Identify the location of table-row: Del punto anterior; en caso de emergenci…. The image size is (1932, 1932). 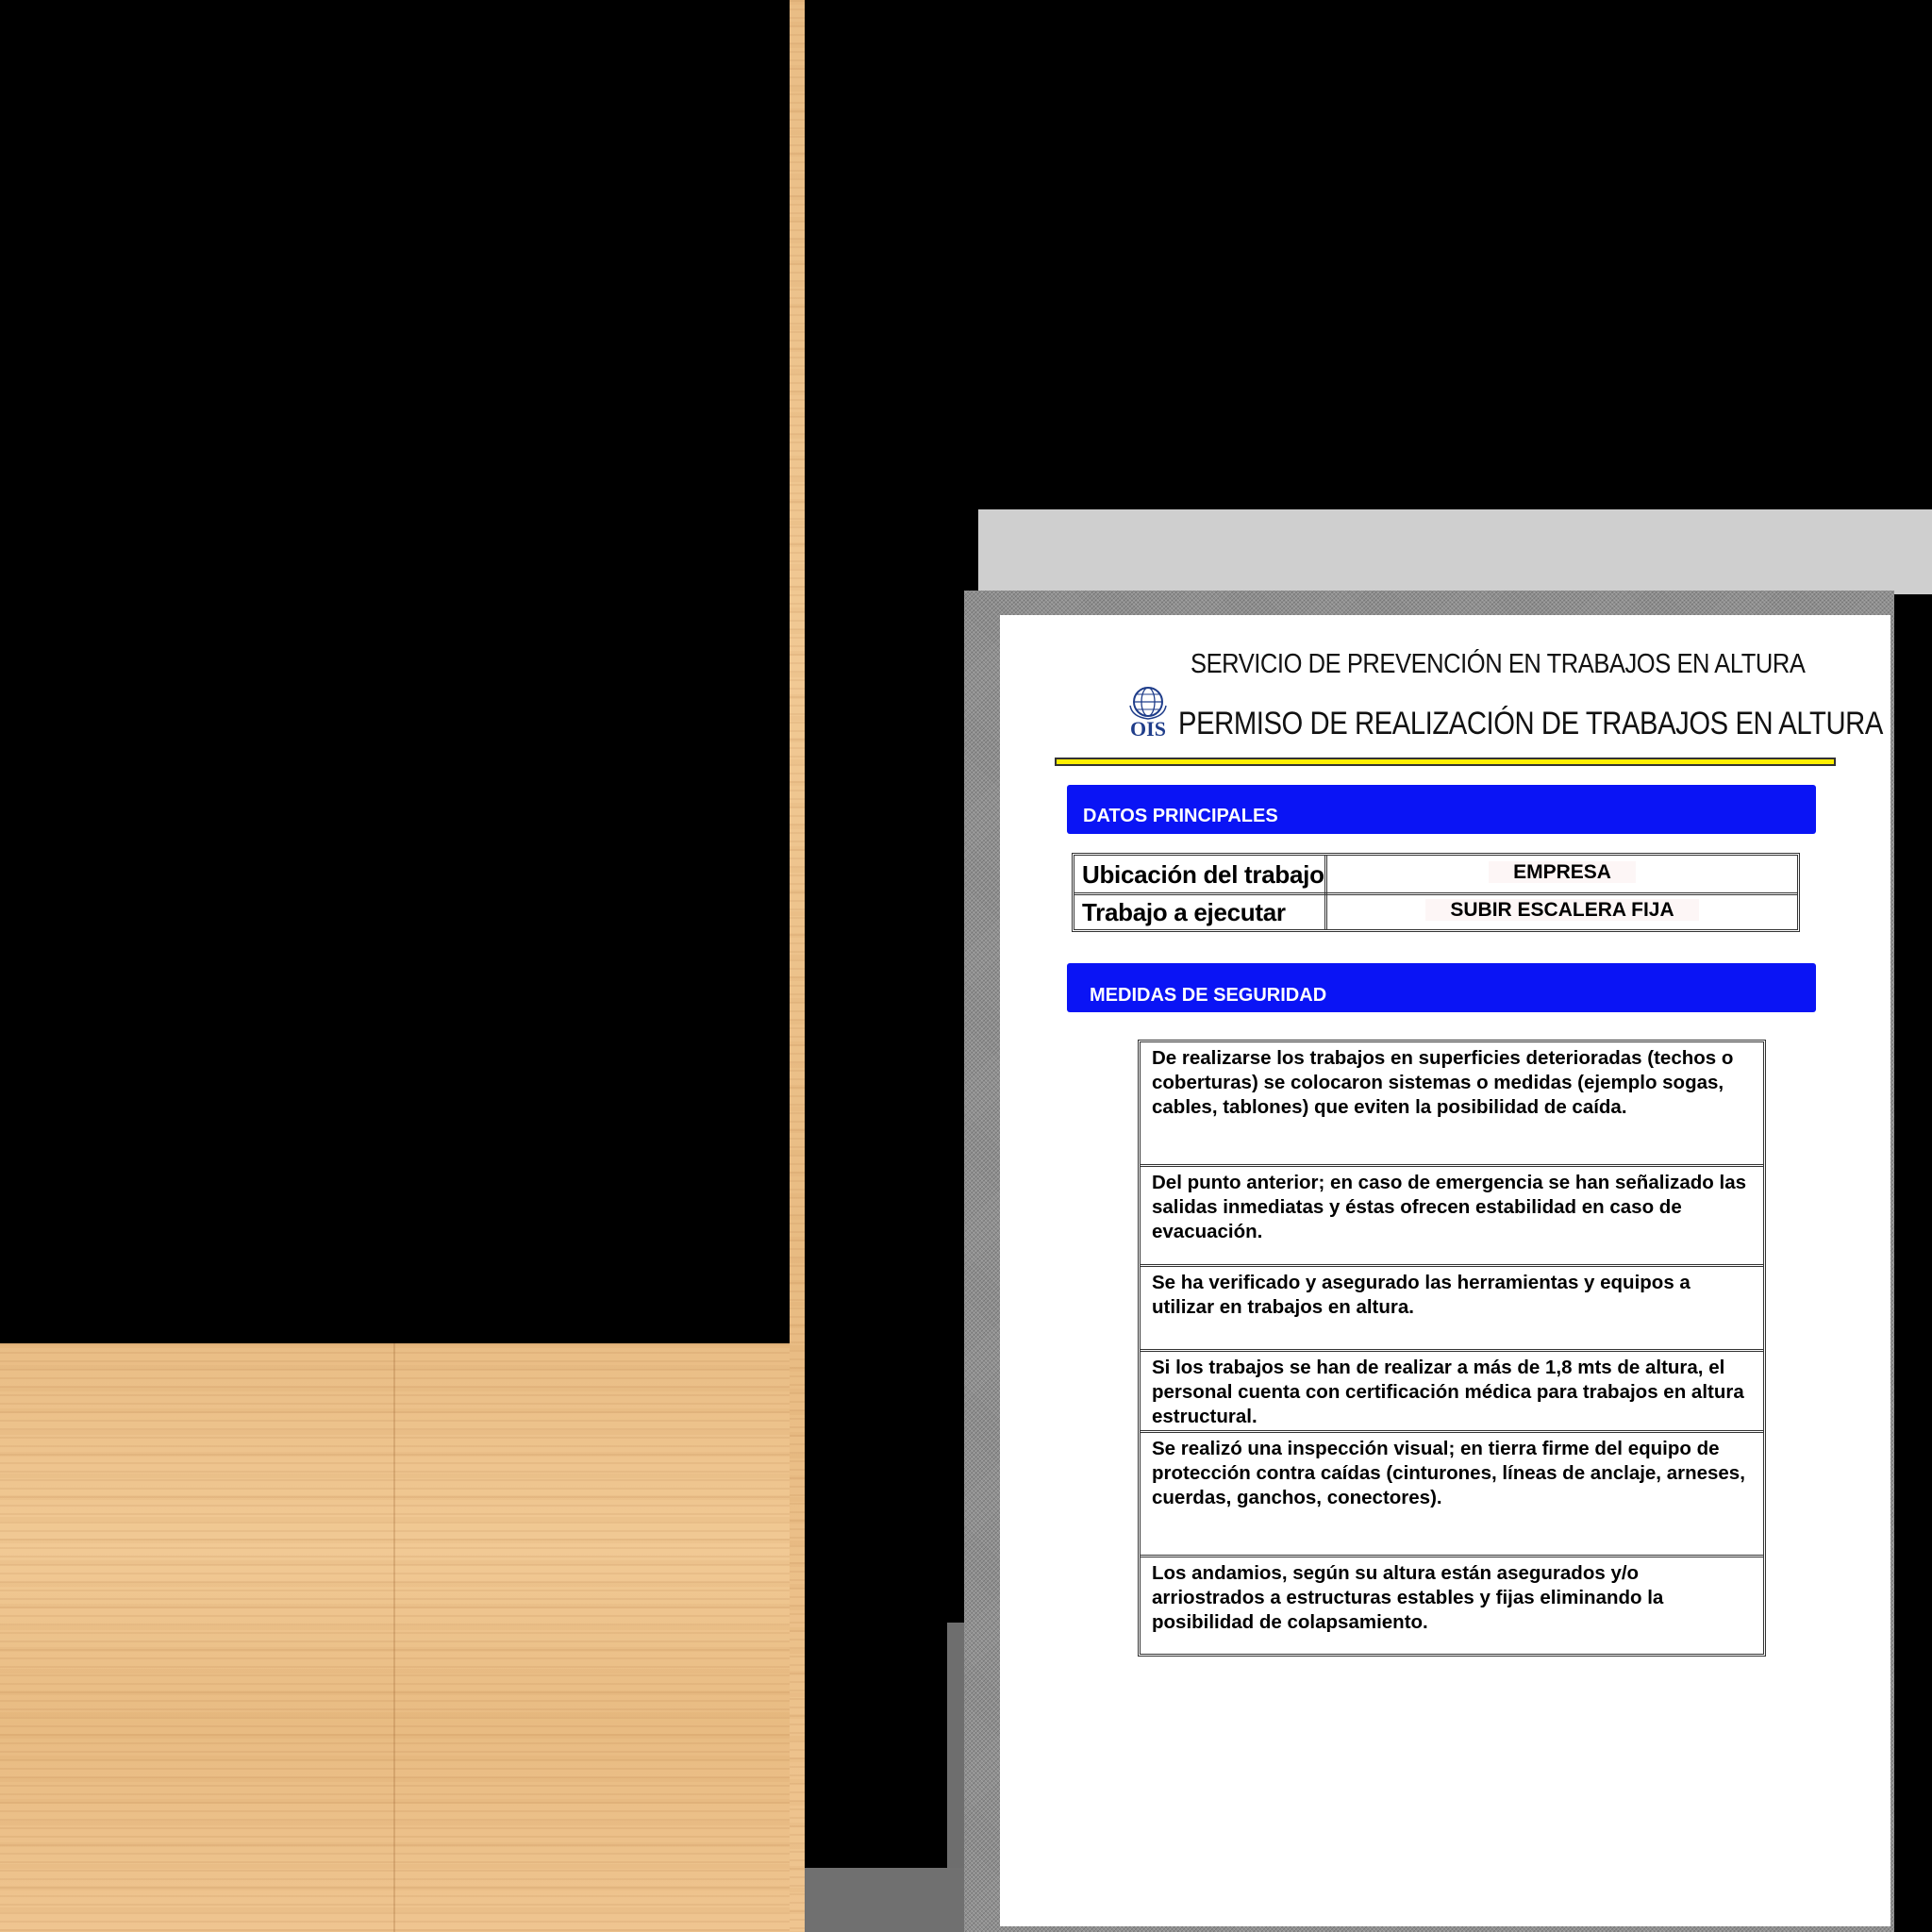
(1452, 1217).